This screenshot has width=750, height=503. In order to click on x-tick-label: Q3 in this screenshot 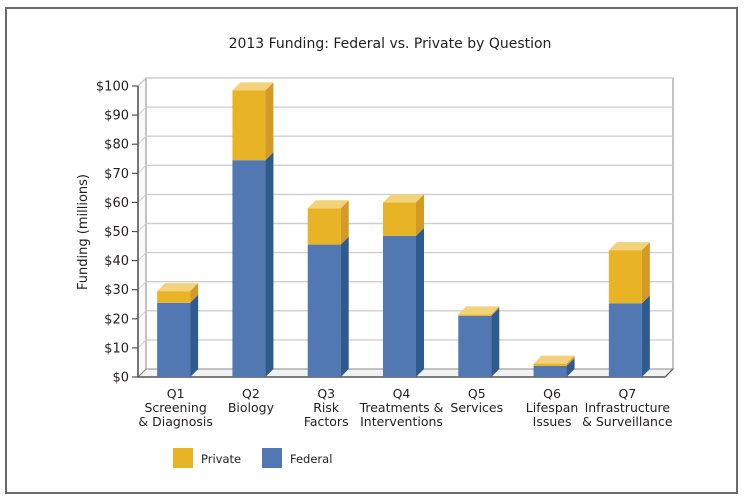, I will do `click(326, 393)`.